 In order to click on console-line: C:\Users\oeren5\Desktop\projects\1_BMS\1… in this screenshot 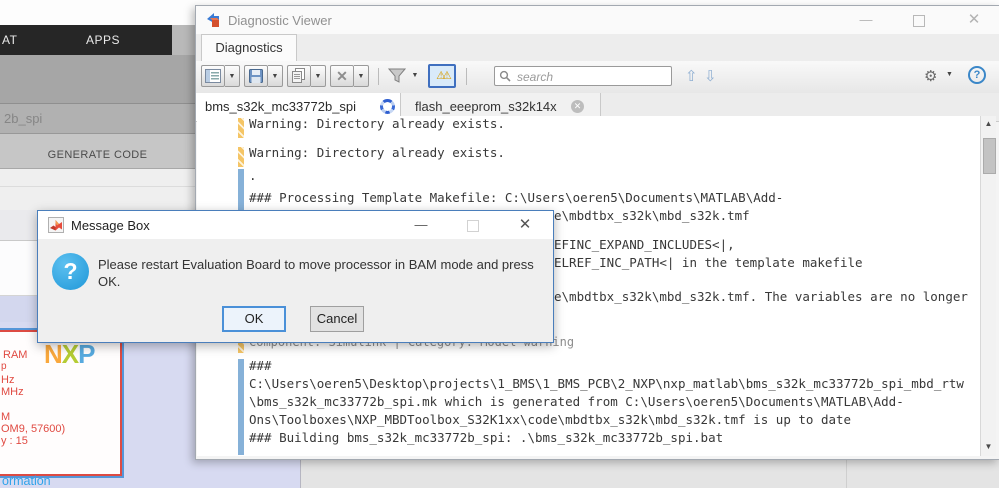, I will do `click(606, 383)`.